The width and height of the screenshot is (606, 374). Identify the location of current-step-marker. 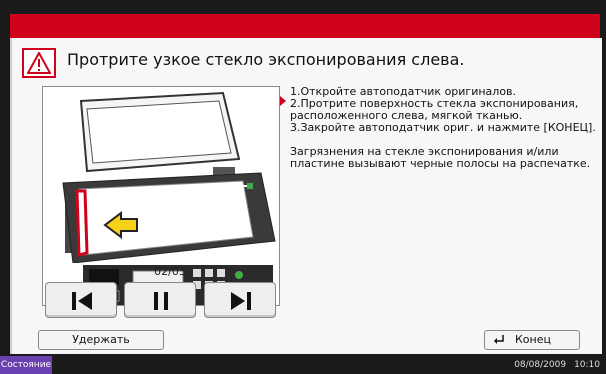
(283, 101).